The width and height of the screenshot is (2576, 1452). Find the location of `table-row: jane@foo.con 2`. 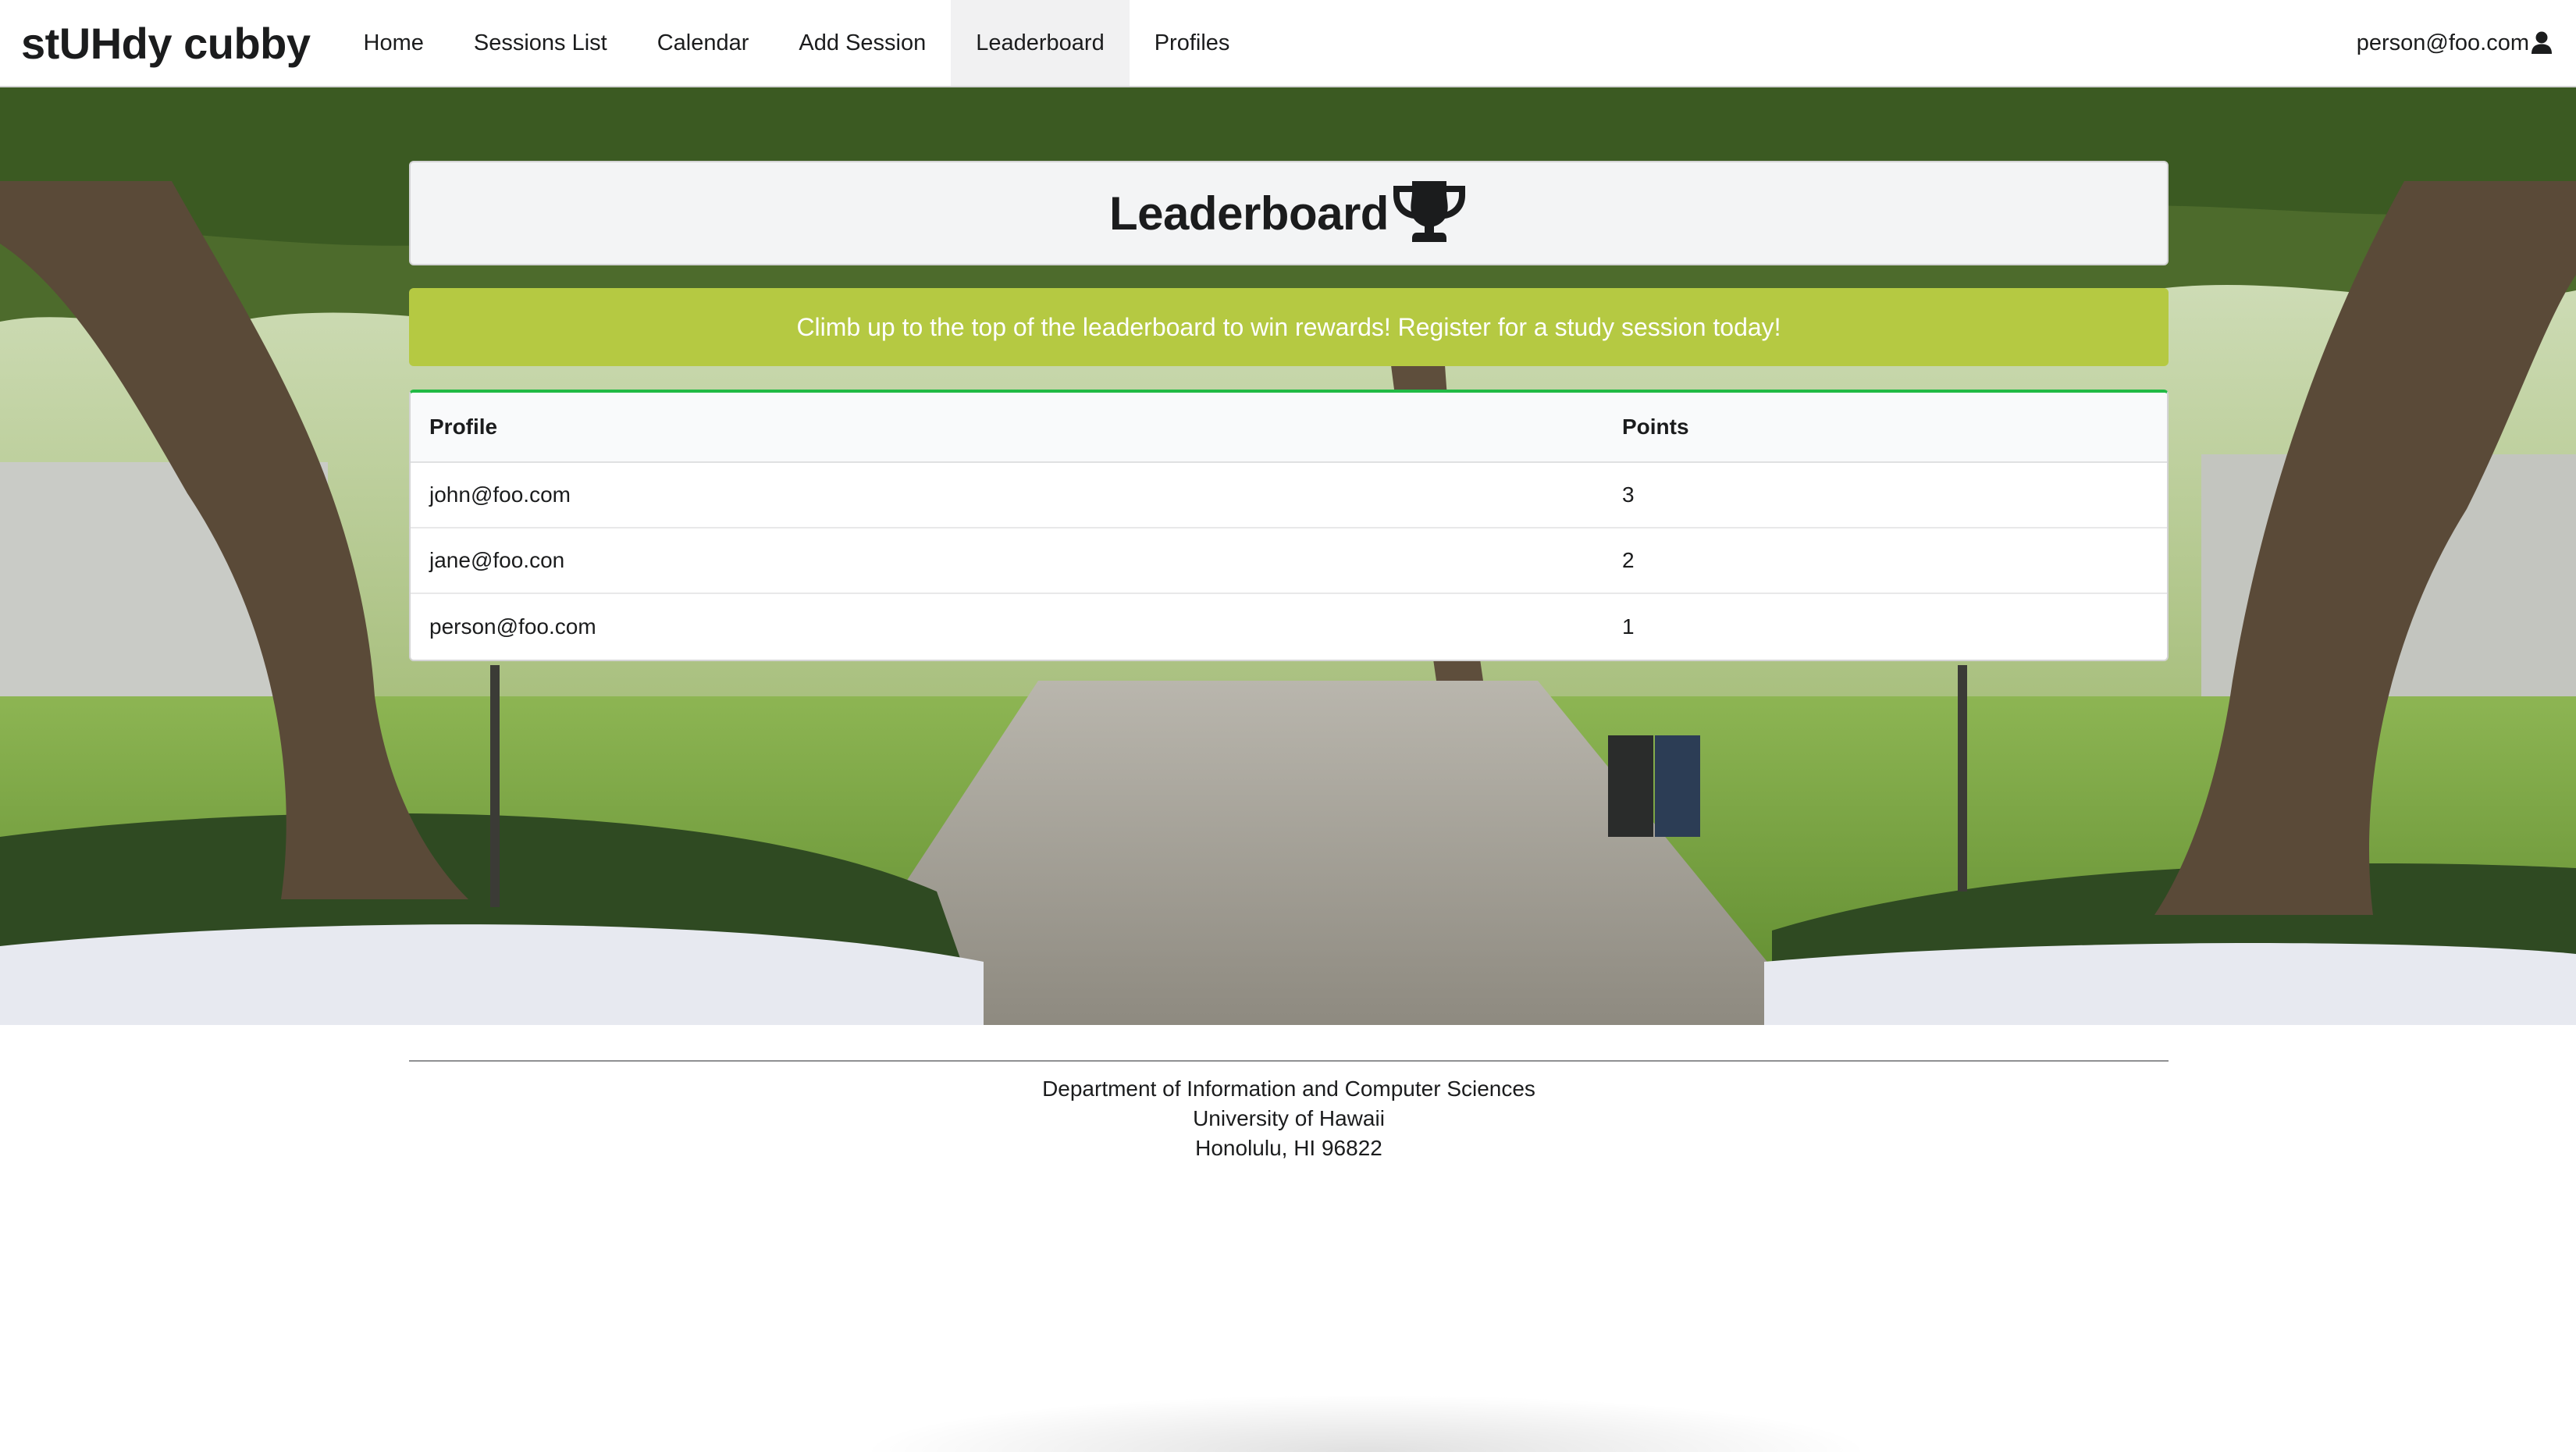

table-row: jane@foo.con 2 is located at coordinates (1289, 561).